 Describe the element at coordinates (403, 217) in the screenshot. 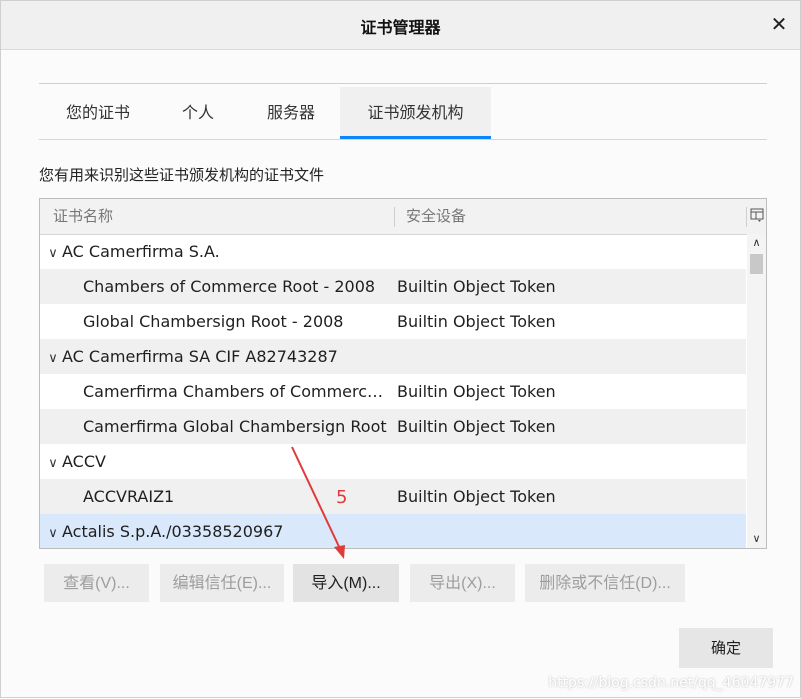

I see `tree-header: 证书名称 安全设备` at that location.